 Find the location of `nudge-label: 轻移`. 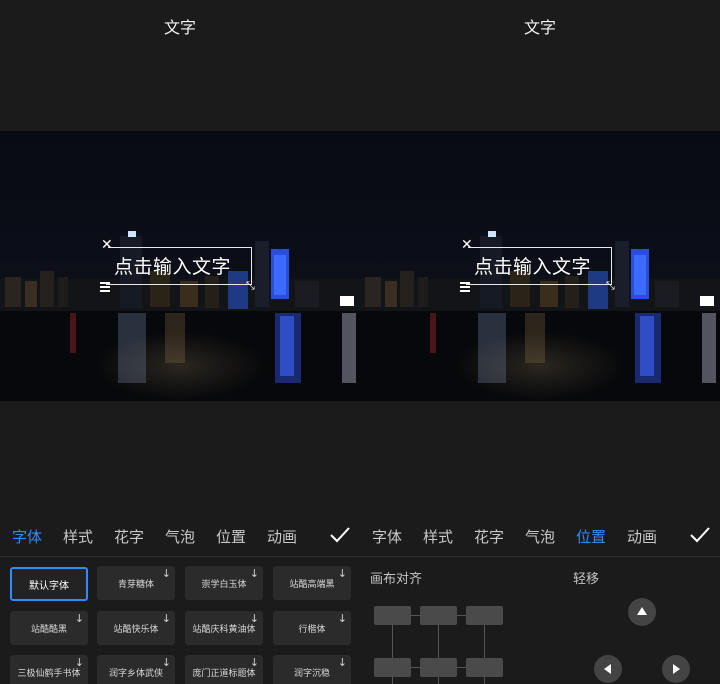

nudge-label: 轻移 is located at coordinates (586, 579).